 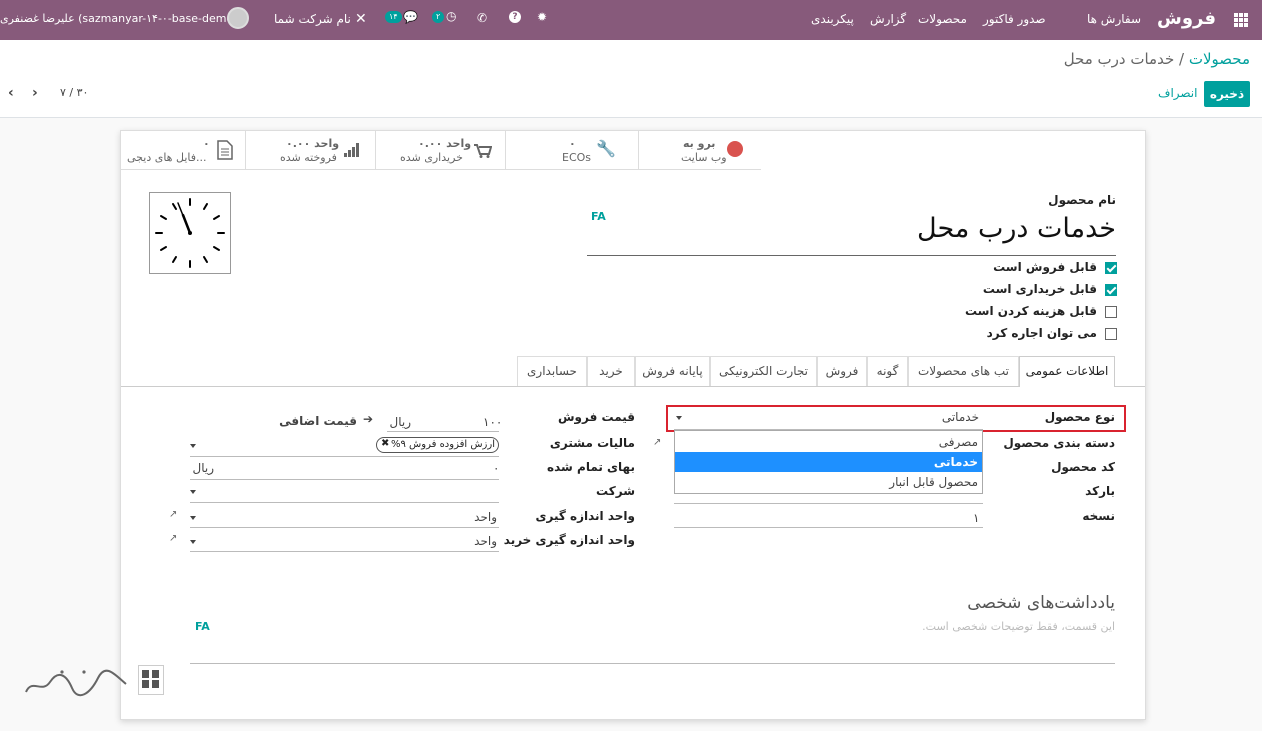 What do you see at coordinates (451, 16) in the screenshot?
I see `clock-icon: ◷` at bounding box center [451, 16].